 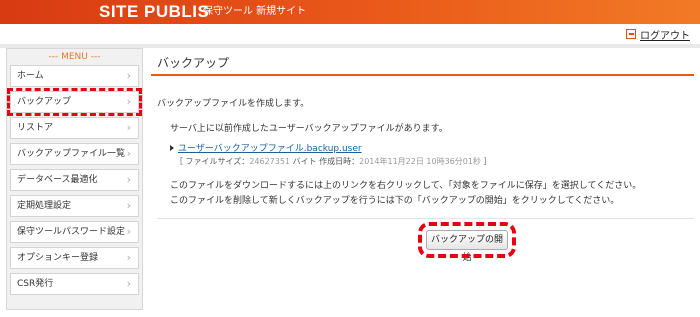 What do you see at coordinates (74, 284) in the screenshot?
I see `sidebar-item-csr: CSR発行 ›` at bounding box center [74, 284].